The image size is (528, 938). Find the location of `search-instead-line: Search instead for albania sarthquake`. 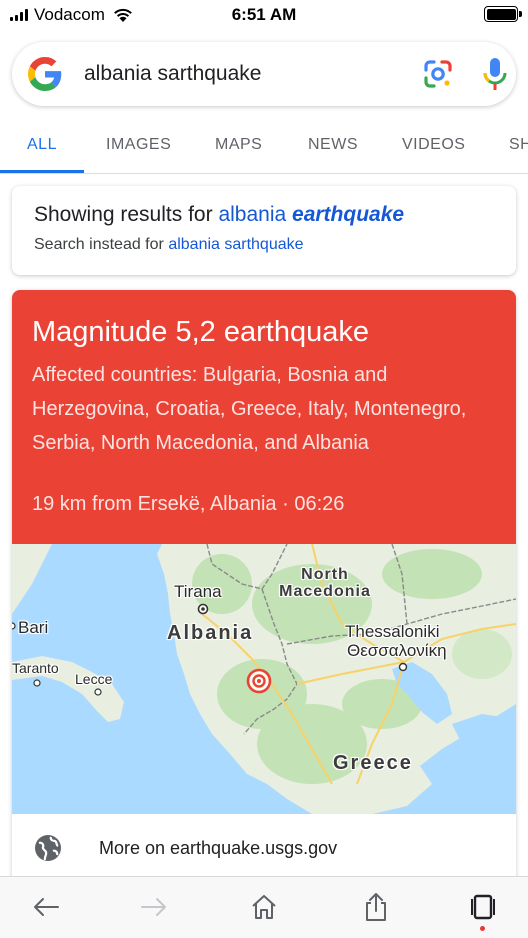

search-instead-line: Search instead for albania sarthquake is located at coordinates (169, 245).